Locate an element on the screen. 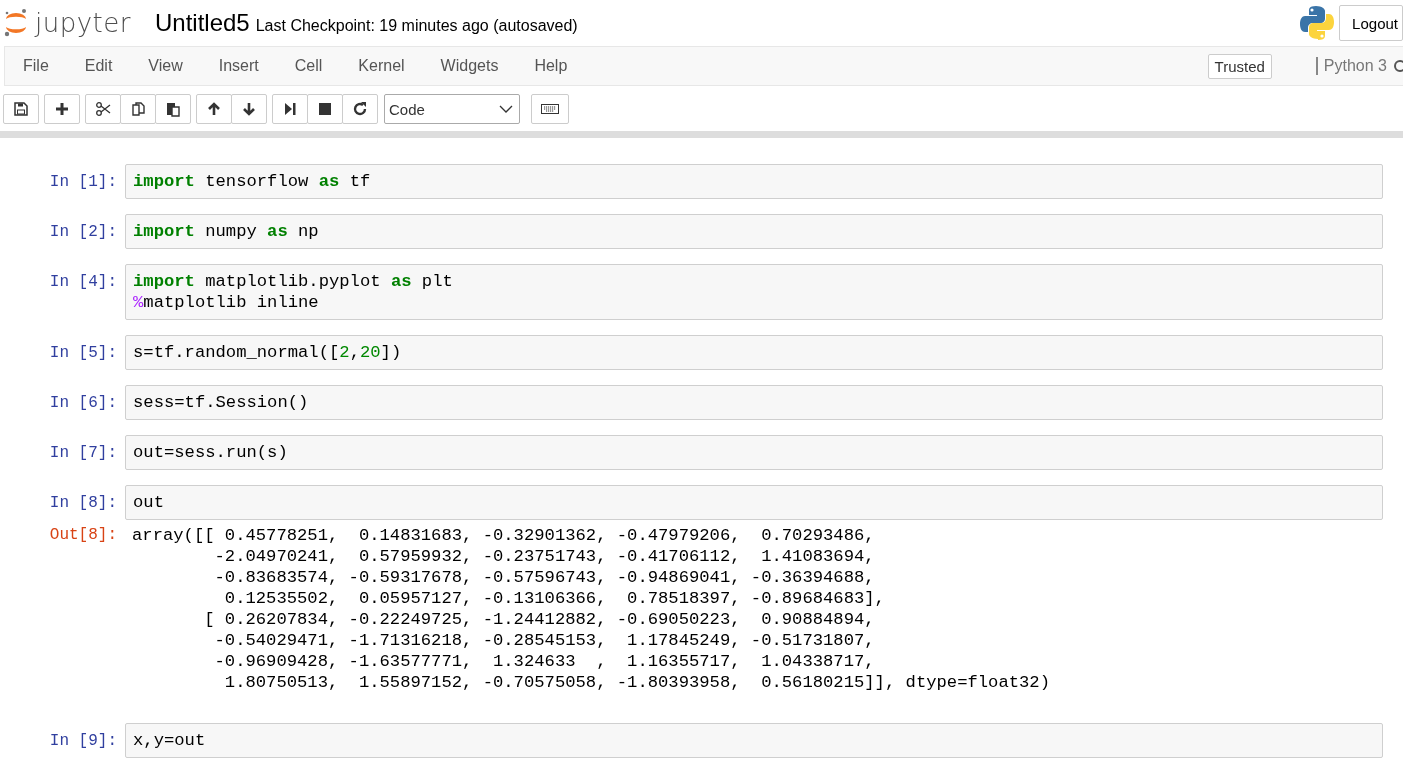 This screenshot has height=773, width=1403. logo-text: jupyter is located at coordinates (83, 23).